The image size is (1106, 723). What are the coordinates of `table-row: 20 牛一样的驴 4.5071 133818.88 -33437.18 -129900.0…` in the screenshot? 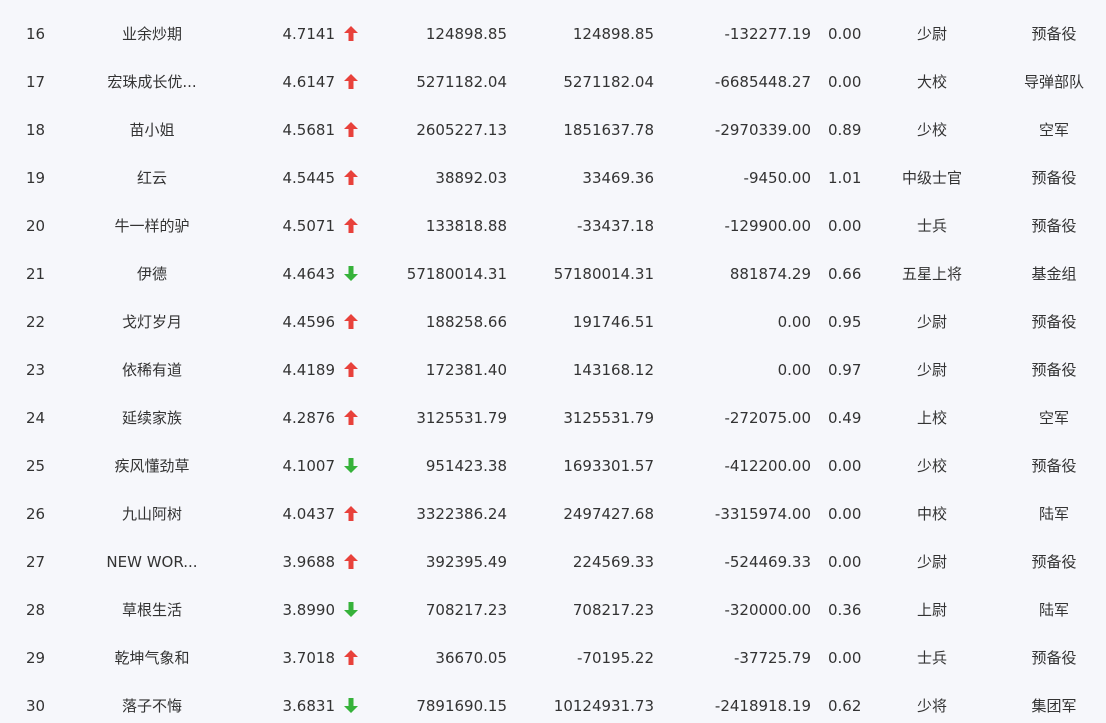 It's located at (553, 226).